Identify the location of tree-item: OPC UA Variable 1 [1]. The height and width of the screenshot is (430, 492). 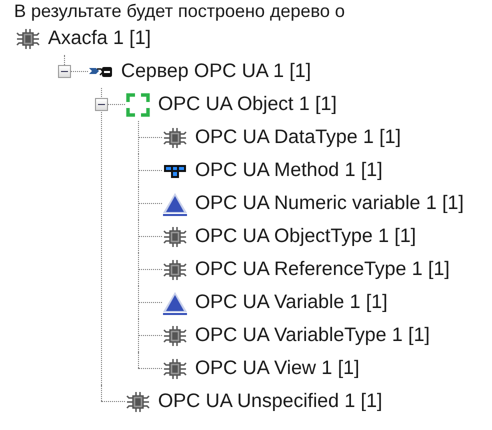
(291, 302).